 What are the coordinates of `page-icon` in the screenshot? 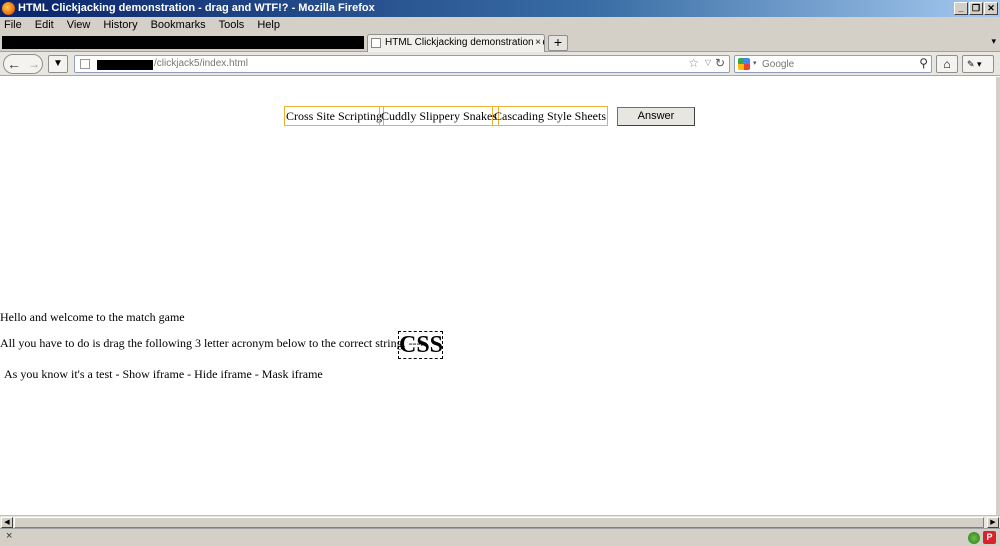 It's located at (376, 43).